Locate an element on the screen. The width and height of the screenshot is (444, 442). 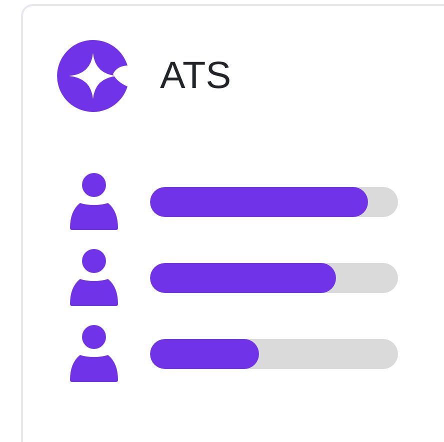
logo-icon is located at coordinates (93, 76).